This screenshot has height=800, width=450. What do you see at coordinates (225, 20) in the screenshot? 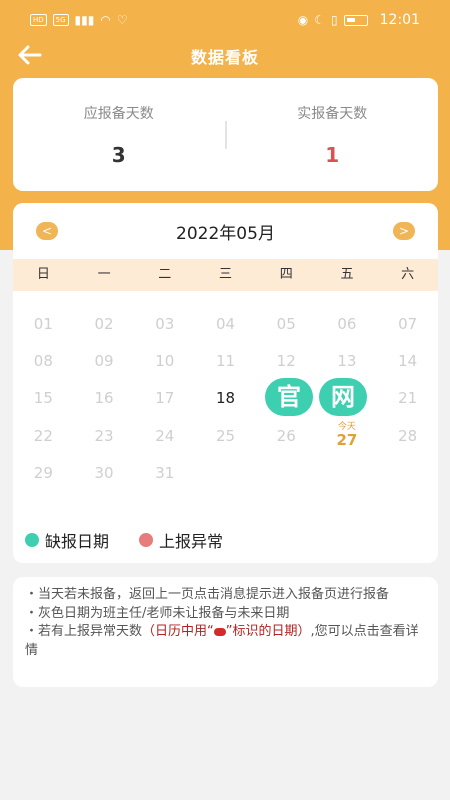
I see `status-bar: HD 5G ▮▮▮ ◠ ♡ ◉ ☾ ▯ 12:01` at bounding box center [225, 20].